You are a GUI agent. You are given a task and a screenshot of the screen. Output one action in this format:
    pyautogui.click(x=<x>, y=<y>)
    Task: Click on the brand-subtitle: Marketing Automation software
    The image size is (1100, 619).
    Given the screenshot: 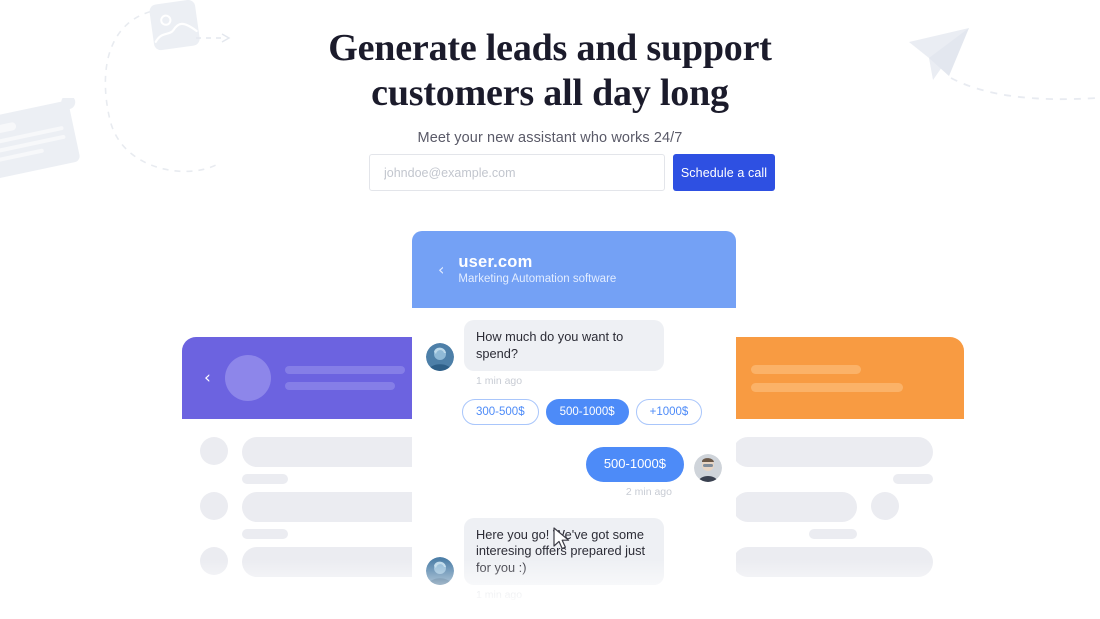 What is the action you would take?
    pyautogui.click(x=537, y=278)
    